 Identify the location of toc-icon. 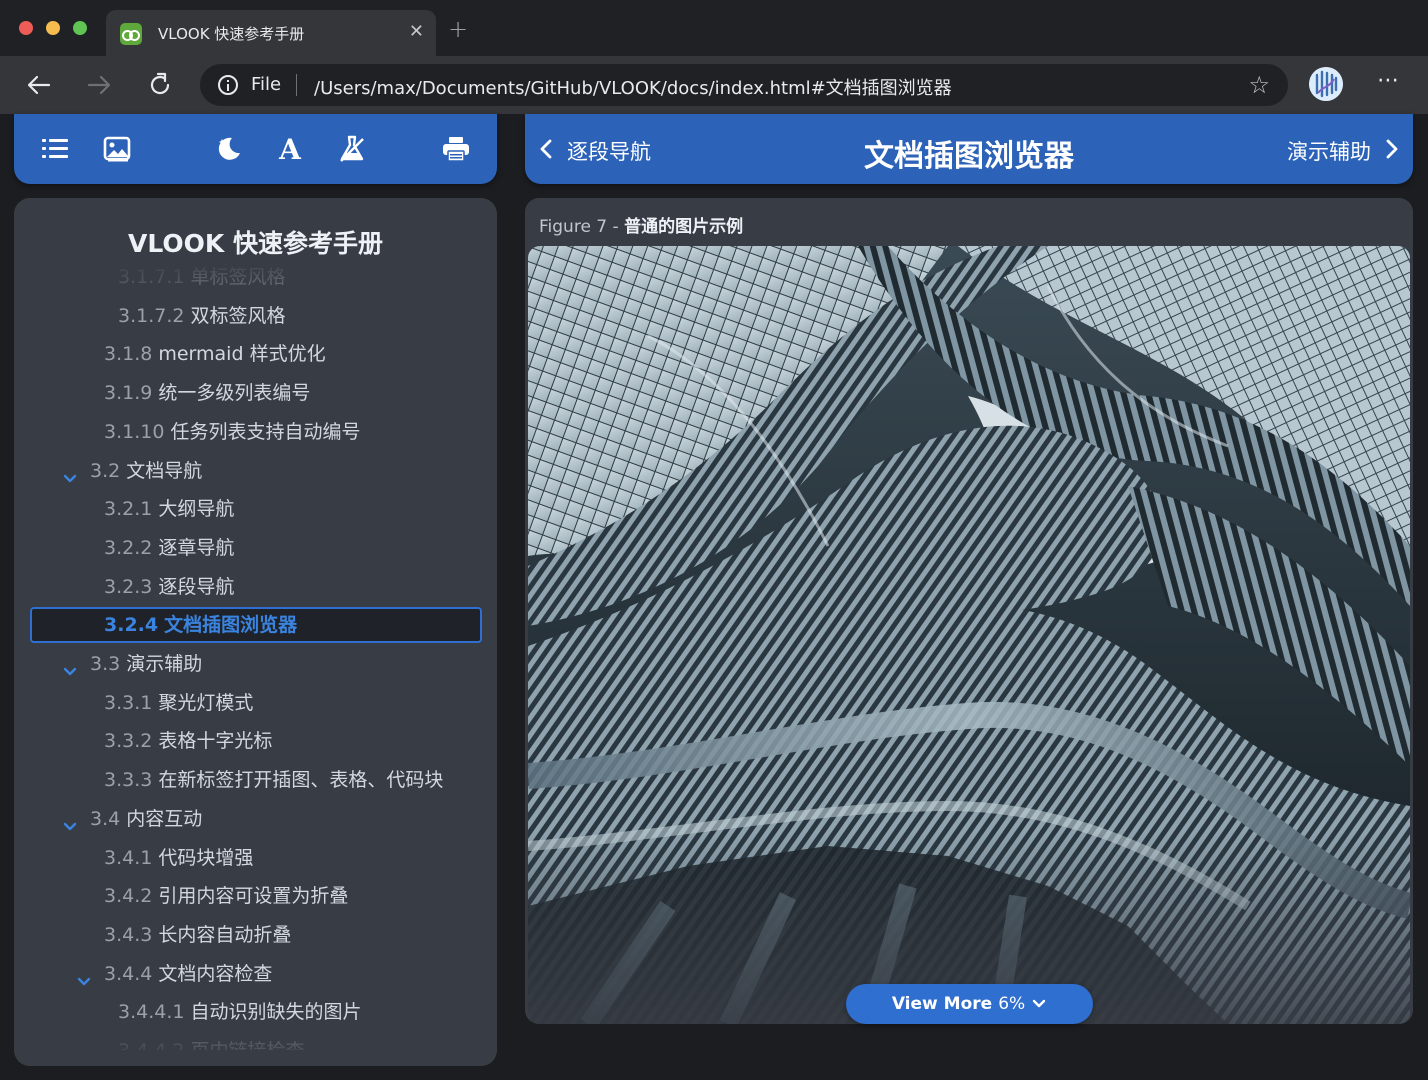
(55, 149).